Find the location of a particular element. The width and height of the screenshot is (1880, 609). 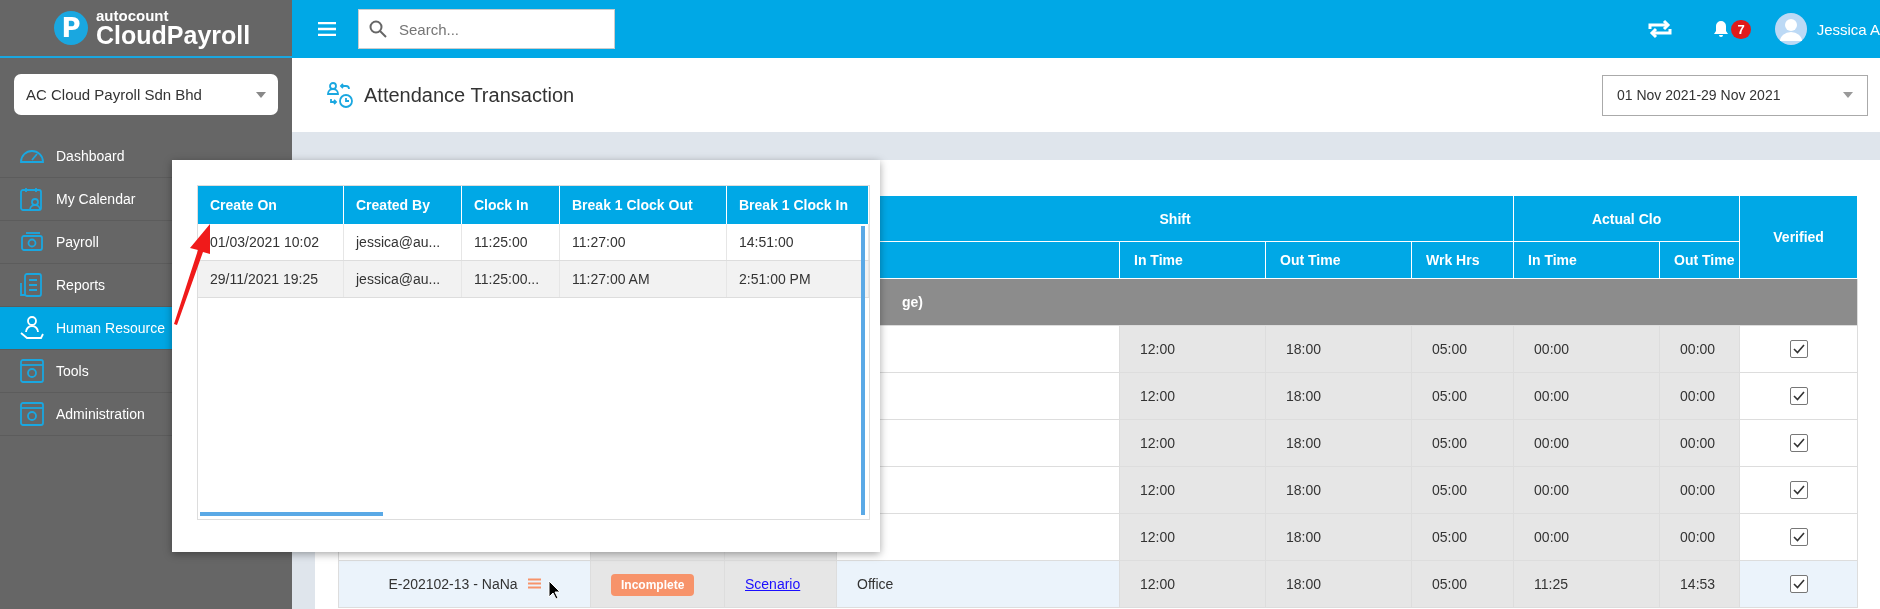

person-icon is located at coordinates (32, 328).